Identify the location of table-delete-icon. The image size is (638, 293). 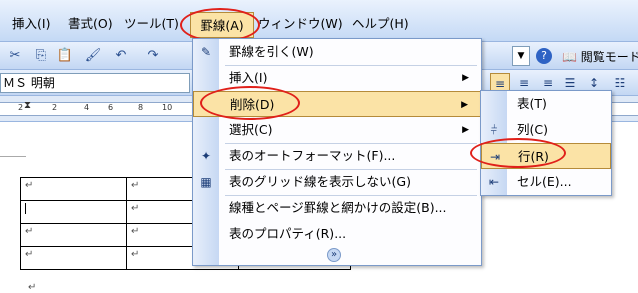
(494, 104).